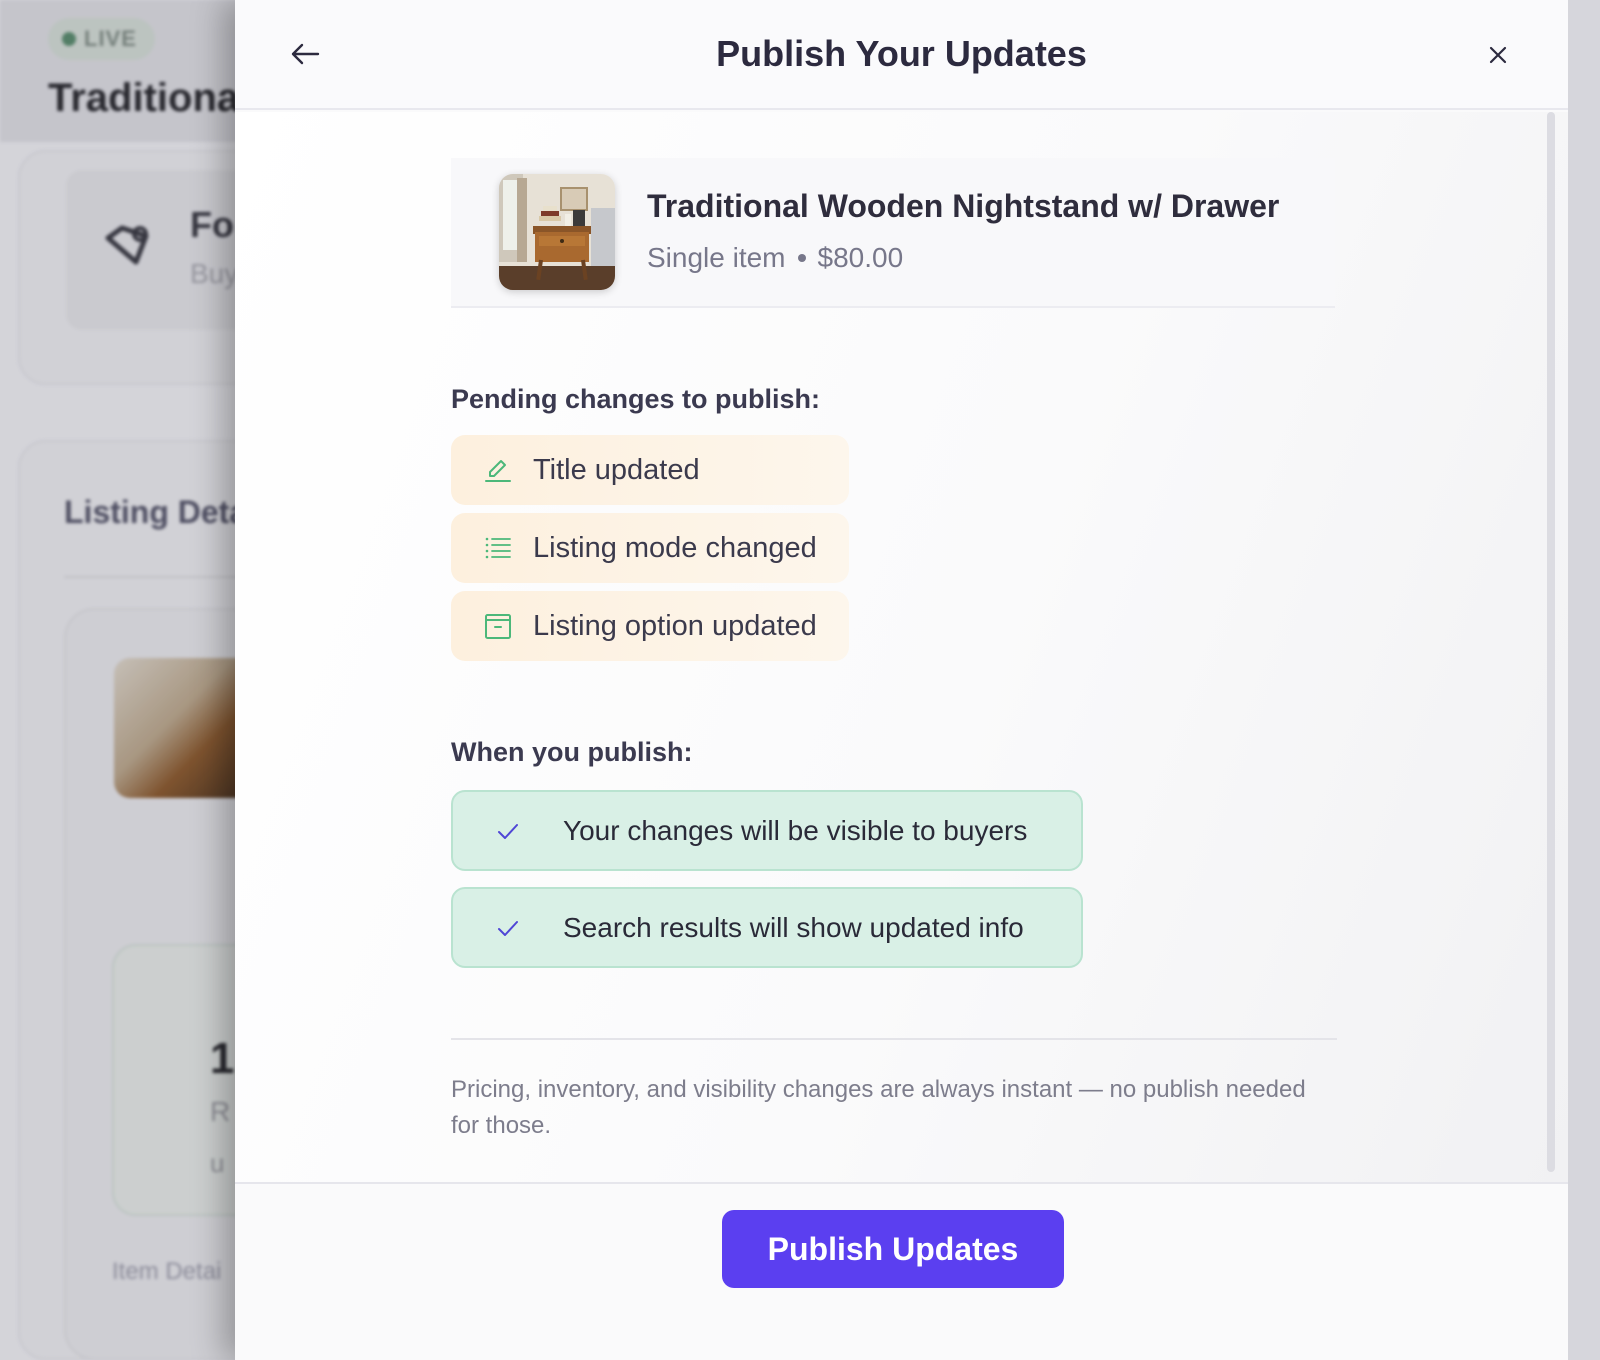 The image size is (1600, 1360). I want to click on divider, so click(894, 1039).